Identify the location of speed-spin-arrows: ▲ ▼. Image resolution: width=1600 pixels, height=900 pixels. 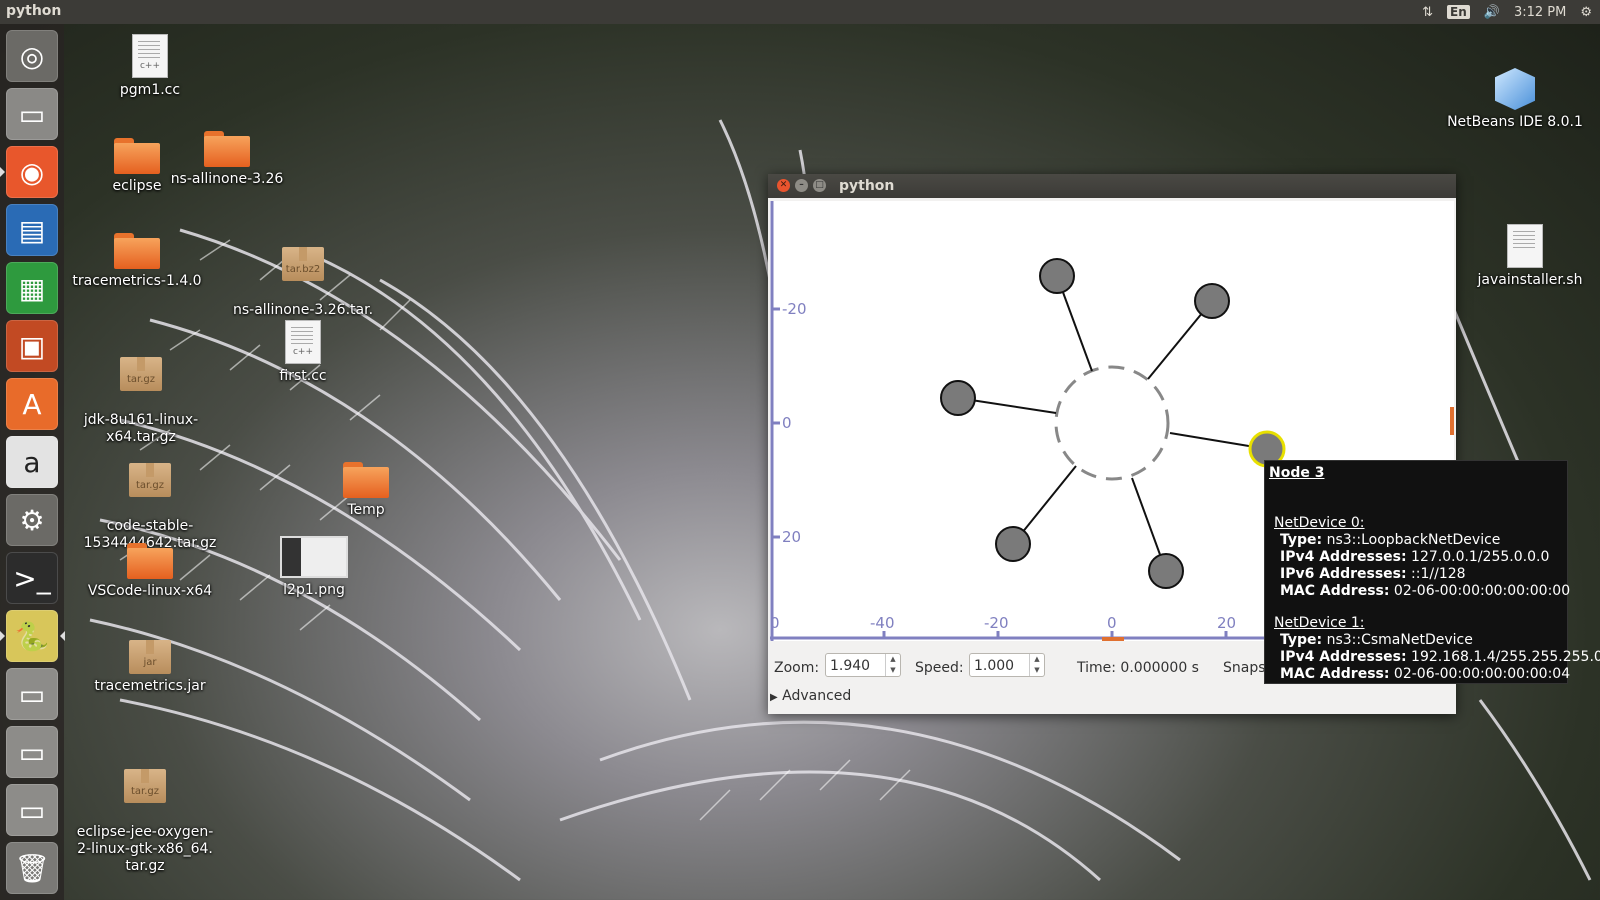
(1036, 665).